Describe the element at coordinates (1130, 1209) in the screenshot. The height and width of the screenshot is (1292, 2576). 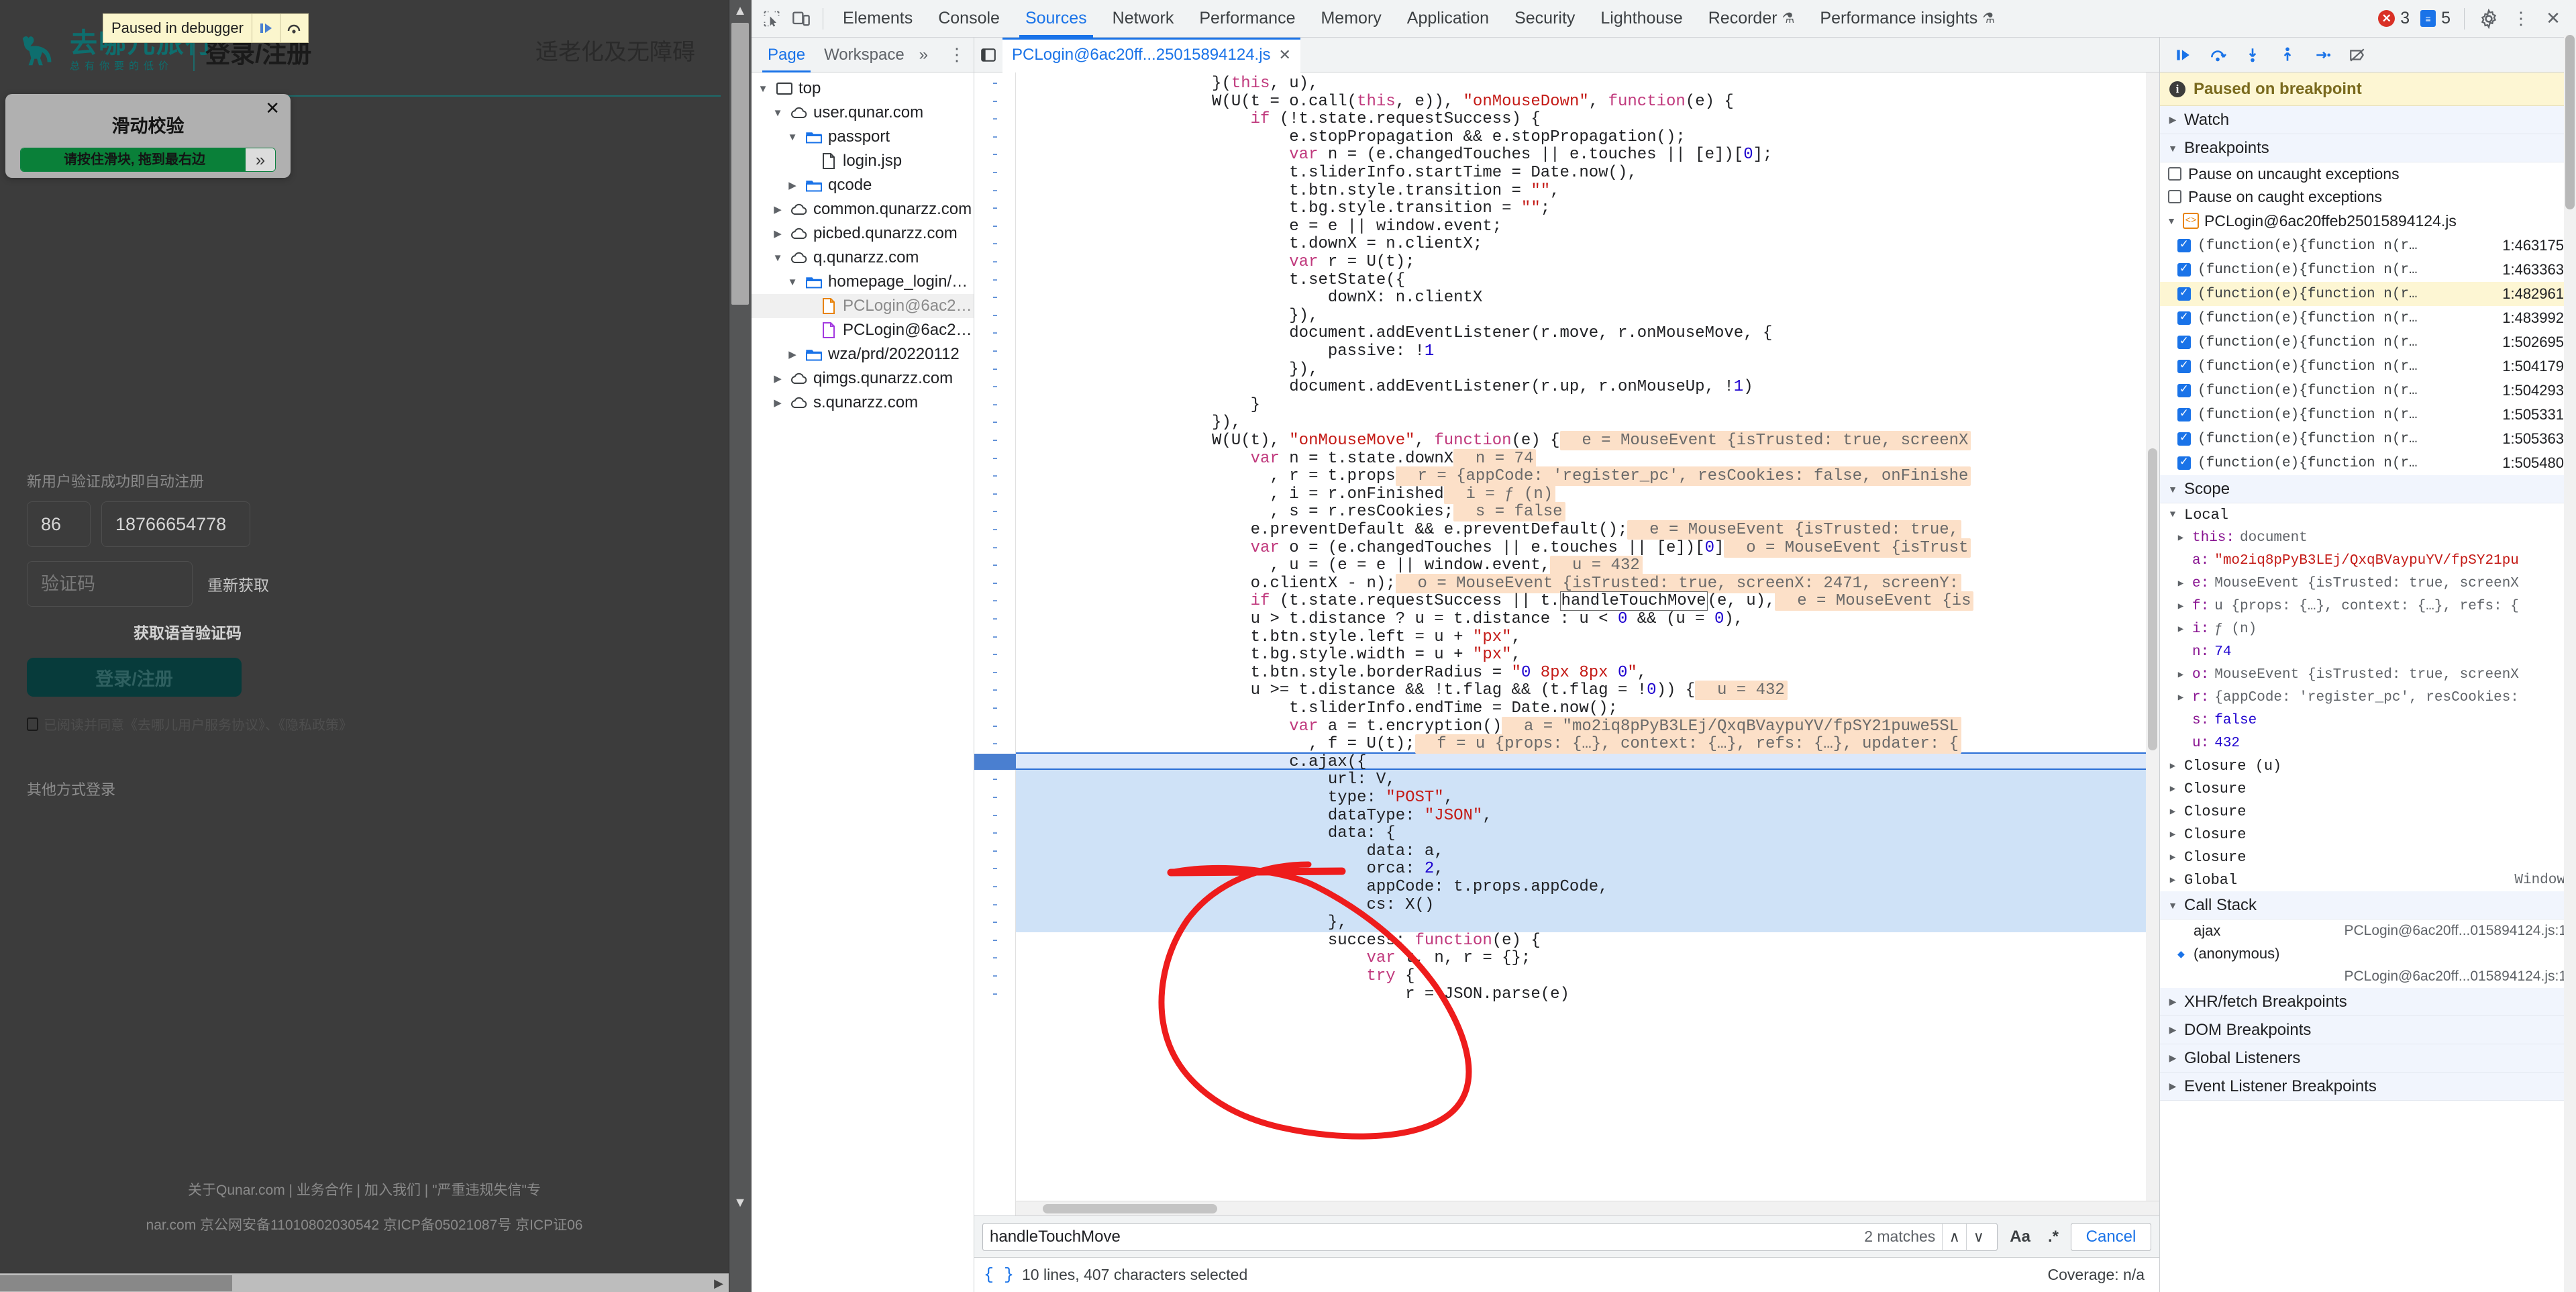
I see `code-hscroll-thumb` at that location.